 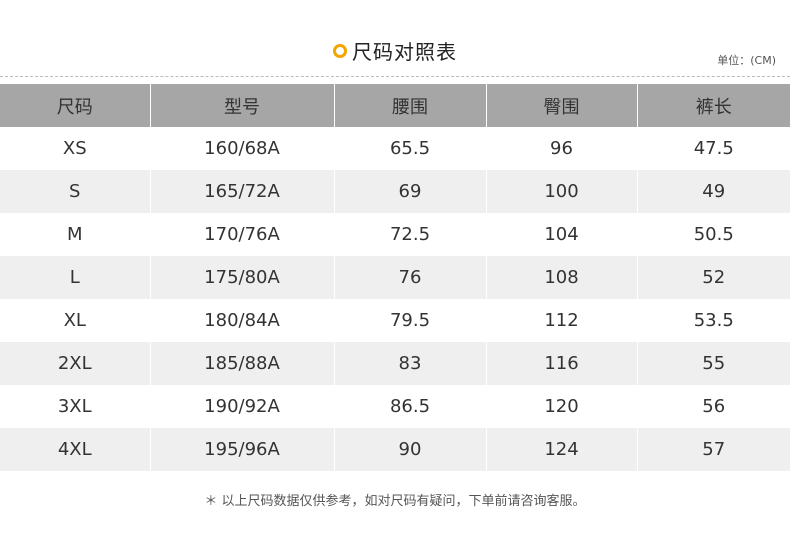 I want to click on table-row: XL 180/84A 79.5 112 53.5, so click(x=395, y=320).